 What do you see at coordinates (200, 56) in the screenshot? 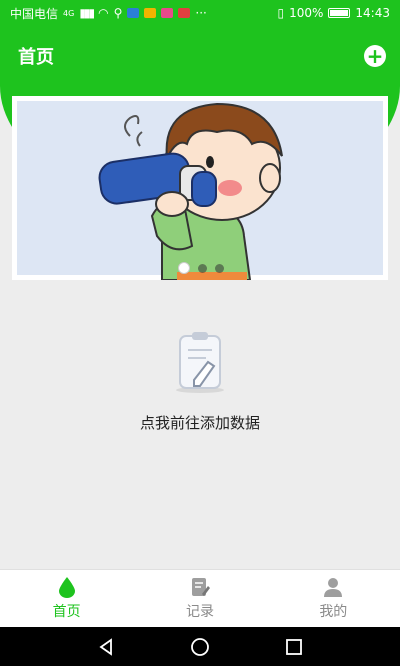
I see `app-header: 首页 +` at bounding box center [200, 56].